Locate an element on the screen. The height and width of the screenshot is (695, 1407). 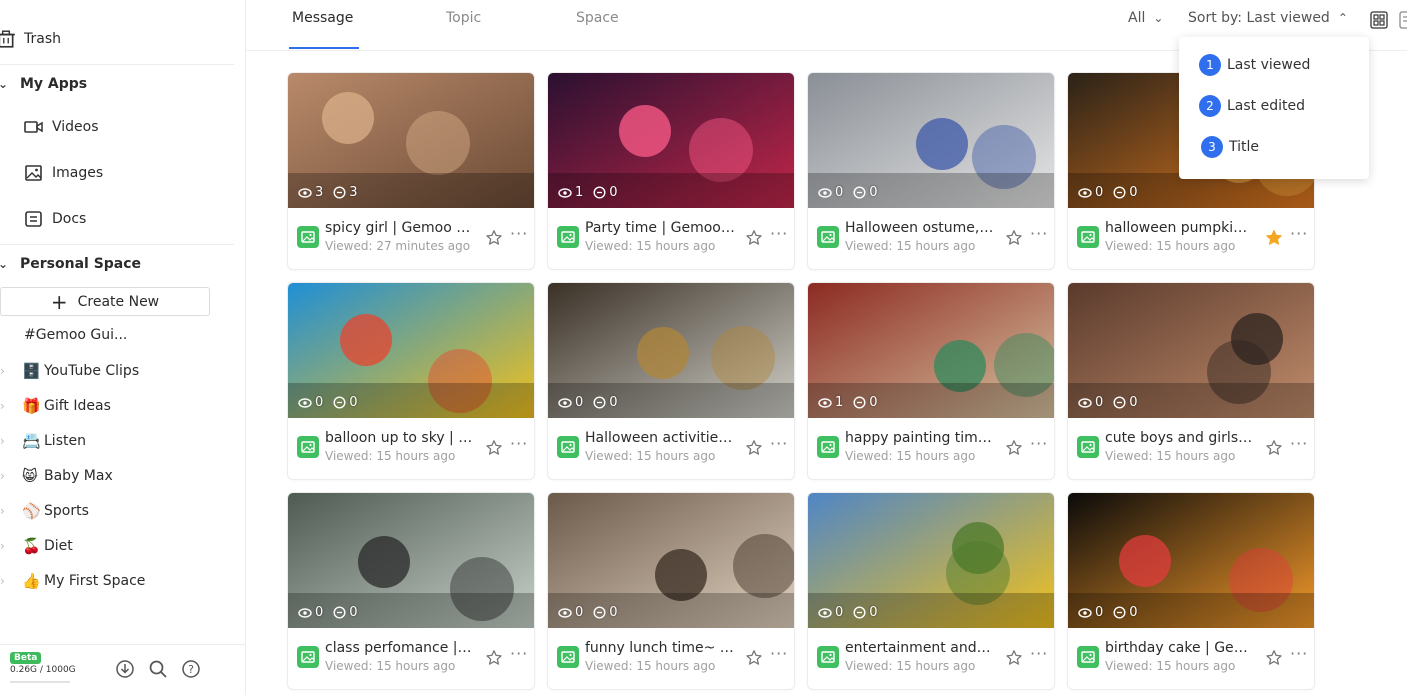
space-item-baby-max: › 😸 Baby Max is located at coordinates (56, 476).